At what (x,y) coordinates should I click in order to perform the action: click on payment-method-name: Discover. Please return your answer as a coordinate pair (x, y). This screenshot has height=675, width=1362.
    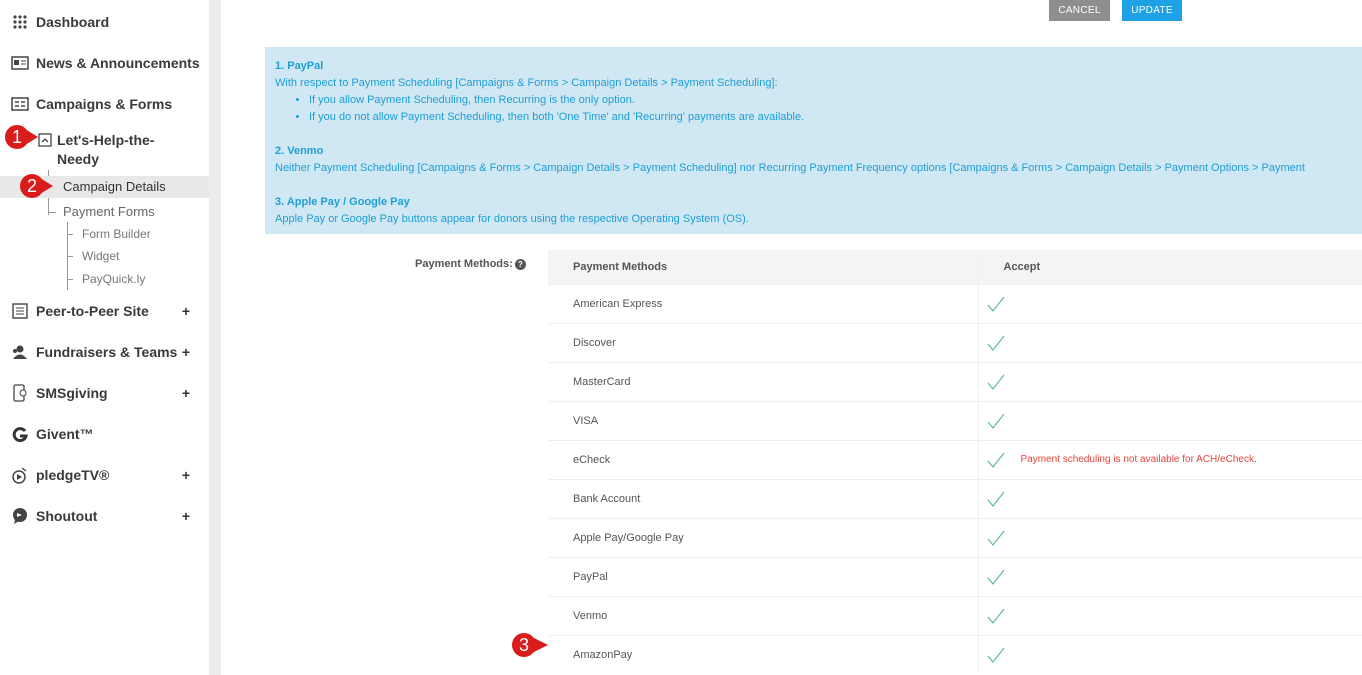
    Looking at the image, I should click on (763, 342).